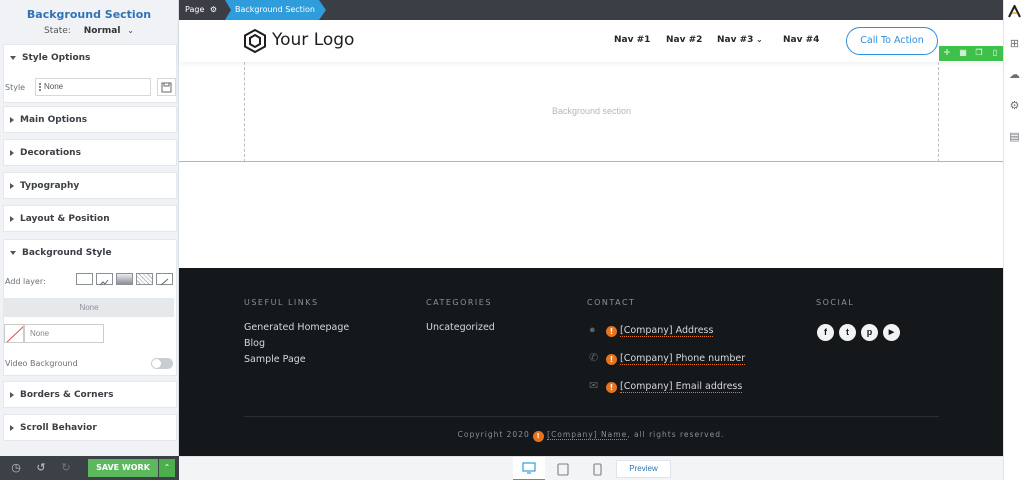  I want to click on tablet-view-button, so click(563, 468).